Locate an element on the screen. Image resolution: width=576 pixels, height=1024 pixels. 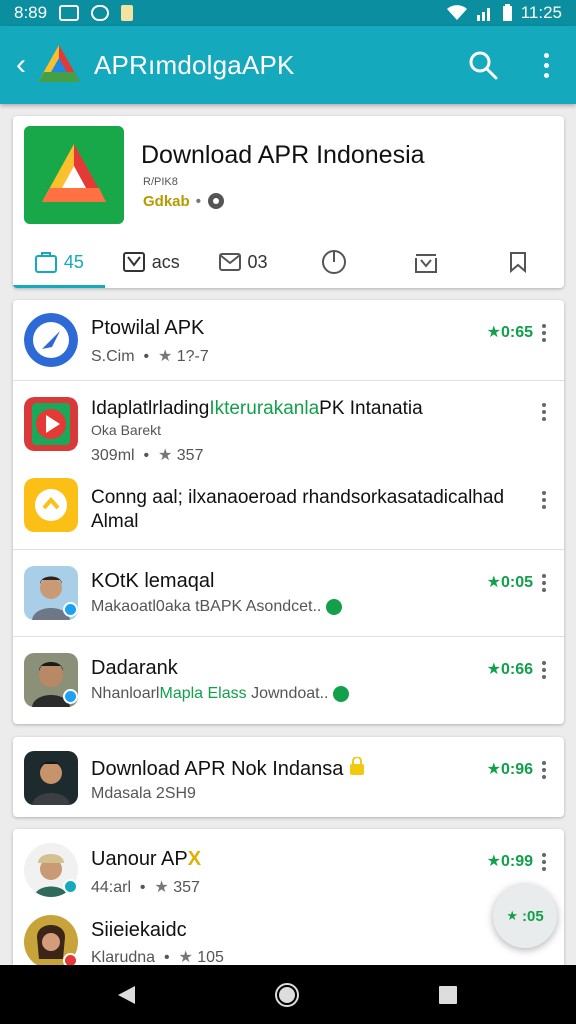
tab-shield is located at coordinates (334, 262).